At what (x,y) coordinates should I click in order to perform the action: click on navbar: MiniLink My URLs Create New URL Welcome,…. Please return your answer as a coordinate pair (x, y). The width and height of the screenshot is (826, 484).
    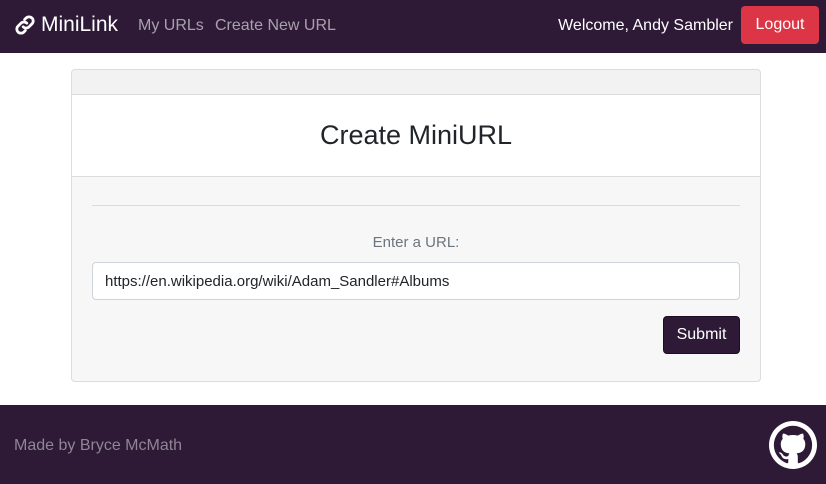
    Looking at the image, I should click on (413, 26).